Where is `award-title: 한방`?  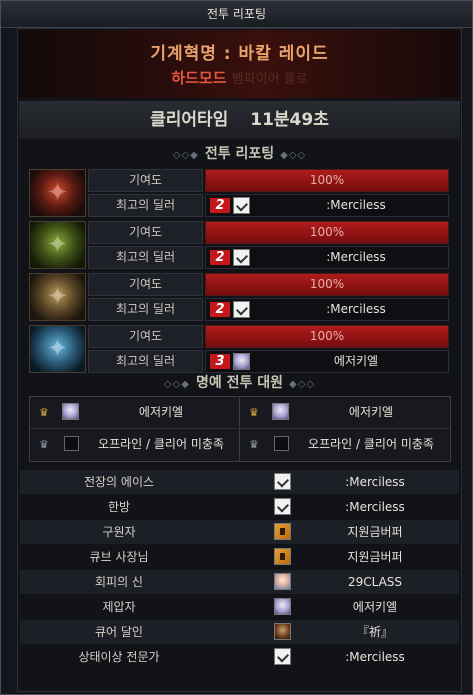
award-title: 한방 is located at coordinates (119, 507).